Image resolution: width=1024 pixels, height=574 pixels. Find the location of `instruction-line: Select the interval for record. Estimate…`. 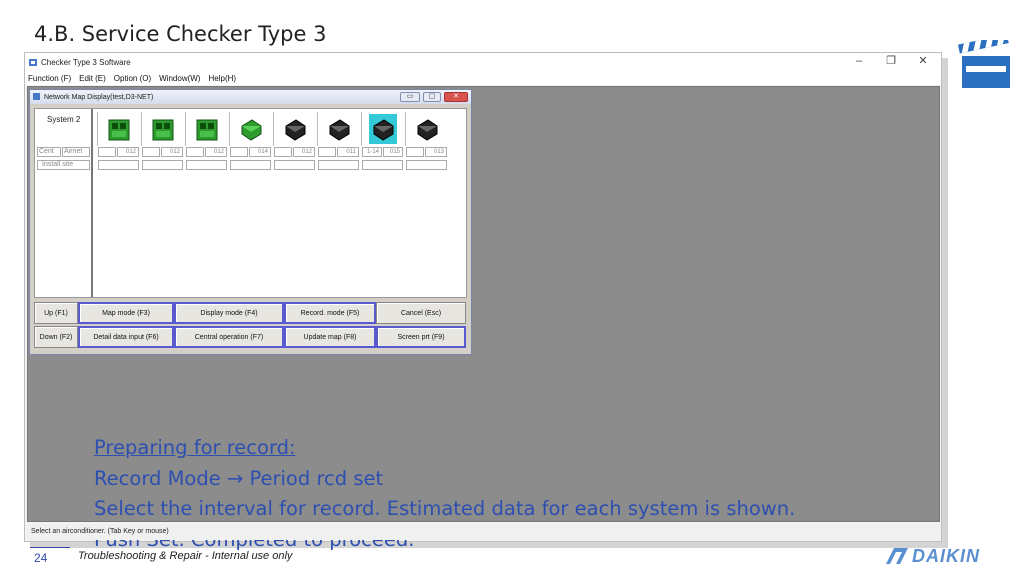

instruction-line: Select the interval for record. Estimate… is located at coordinates (445, 508).